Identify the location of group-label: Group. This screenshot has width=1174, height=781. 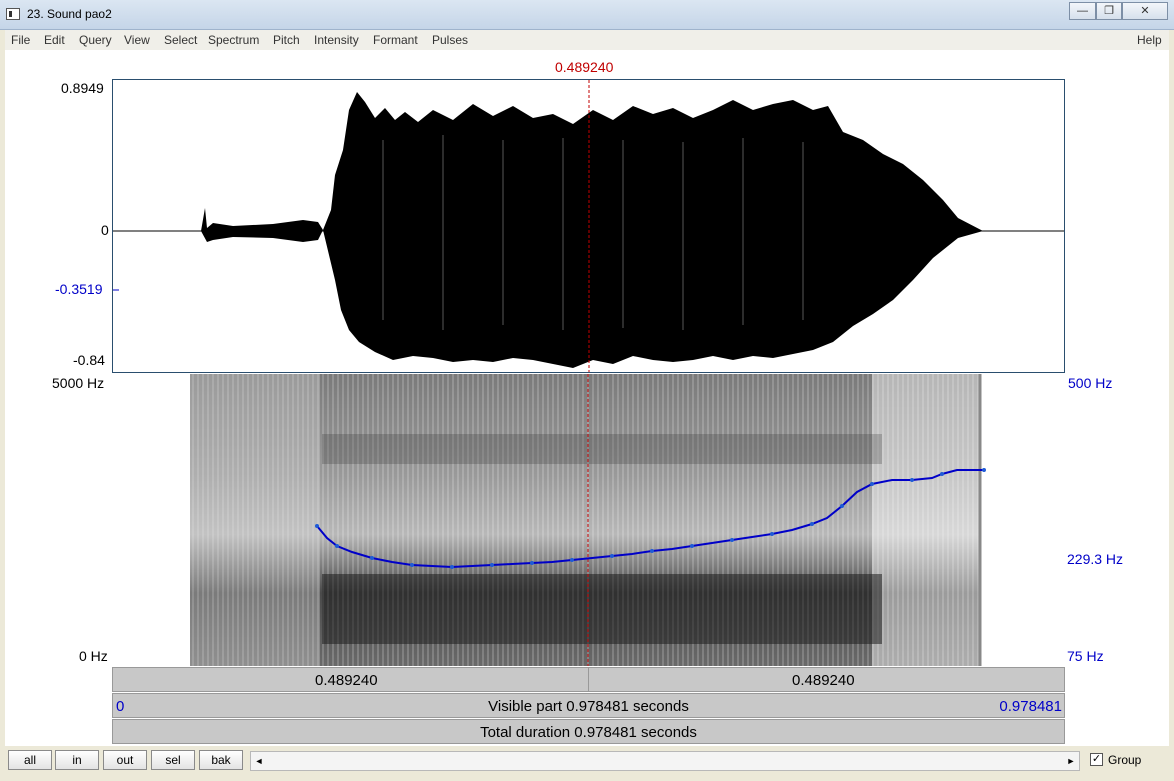
(1125, 760).